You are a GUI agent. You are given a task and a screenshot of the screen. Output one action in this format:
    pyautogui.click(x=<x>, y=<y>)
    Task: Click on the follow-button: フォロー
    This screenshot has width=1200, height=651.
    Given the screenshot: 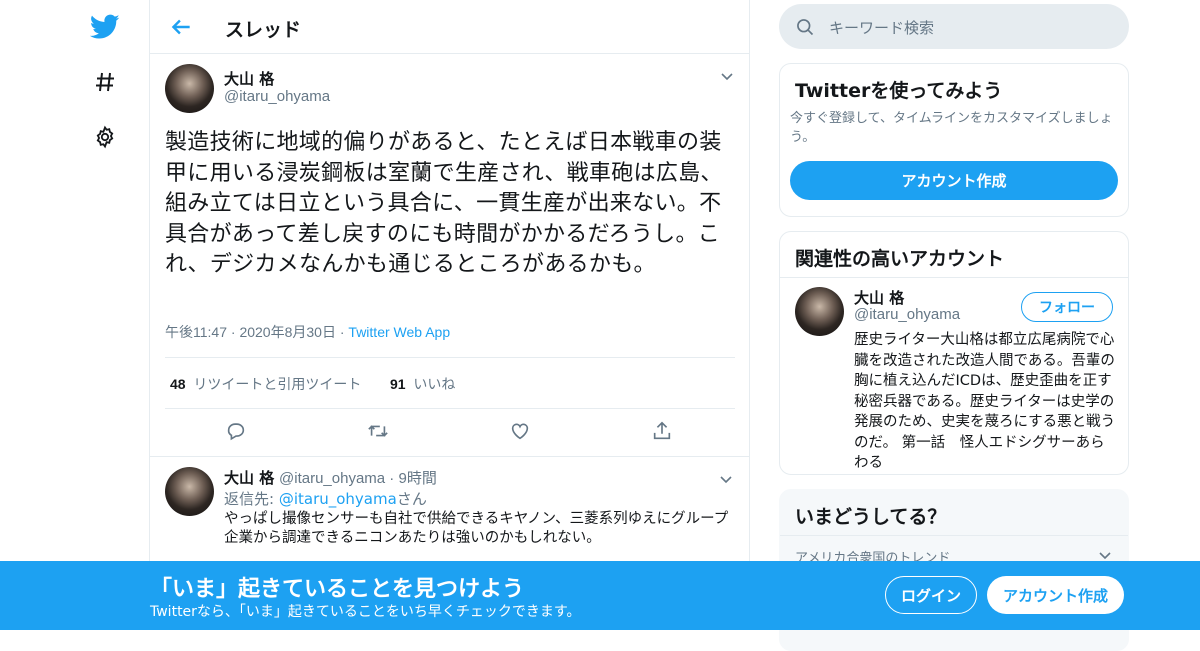 What is the action you would take?
    pyautogui.click(x=1067, y=307)
    